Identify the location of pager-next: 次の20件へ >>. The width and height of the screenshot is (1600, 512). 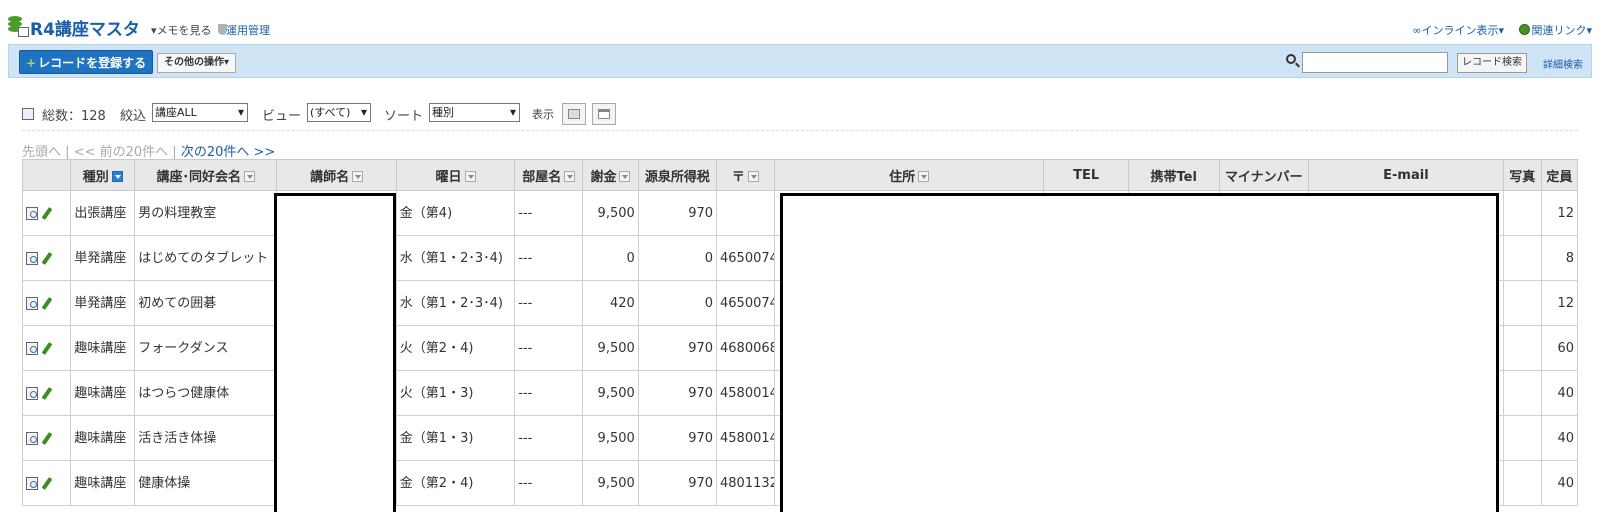
(228, 152).